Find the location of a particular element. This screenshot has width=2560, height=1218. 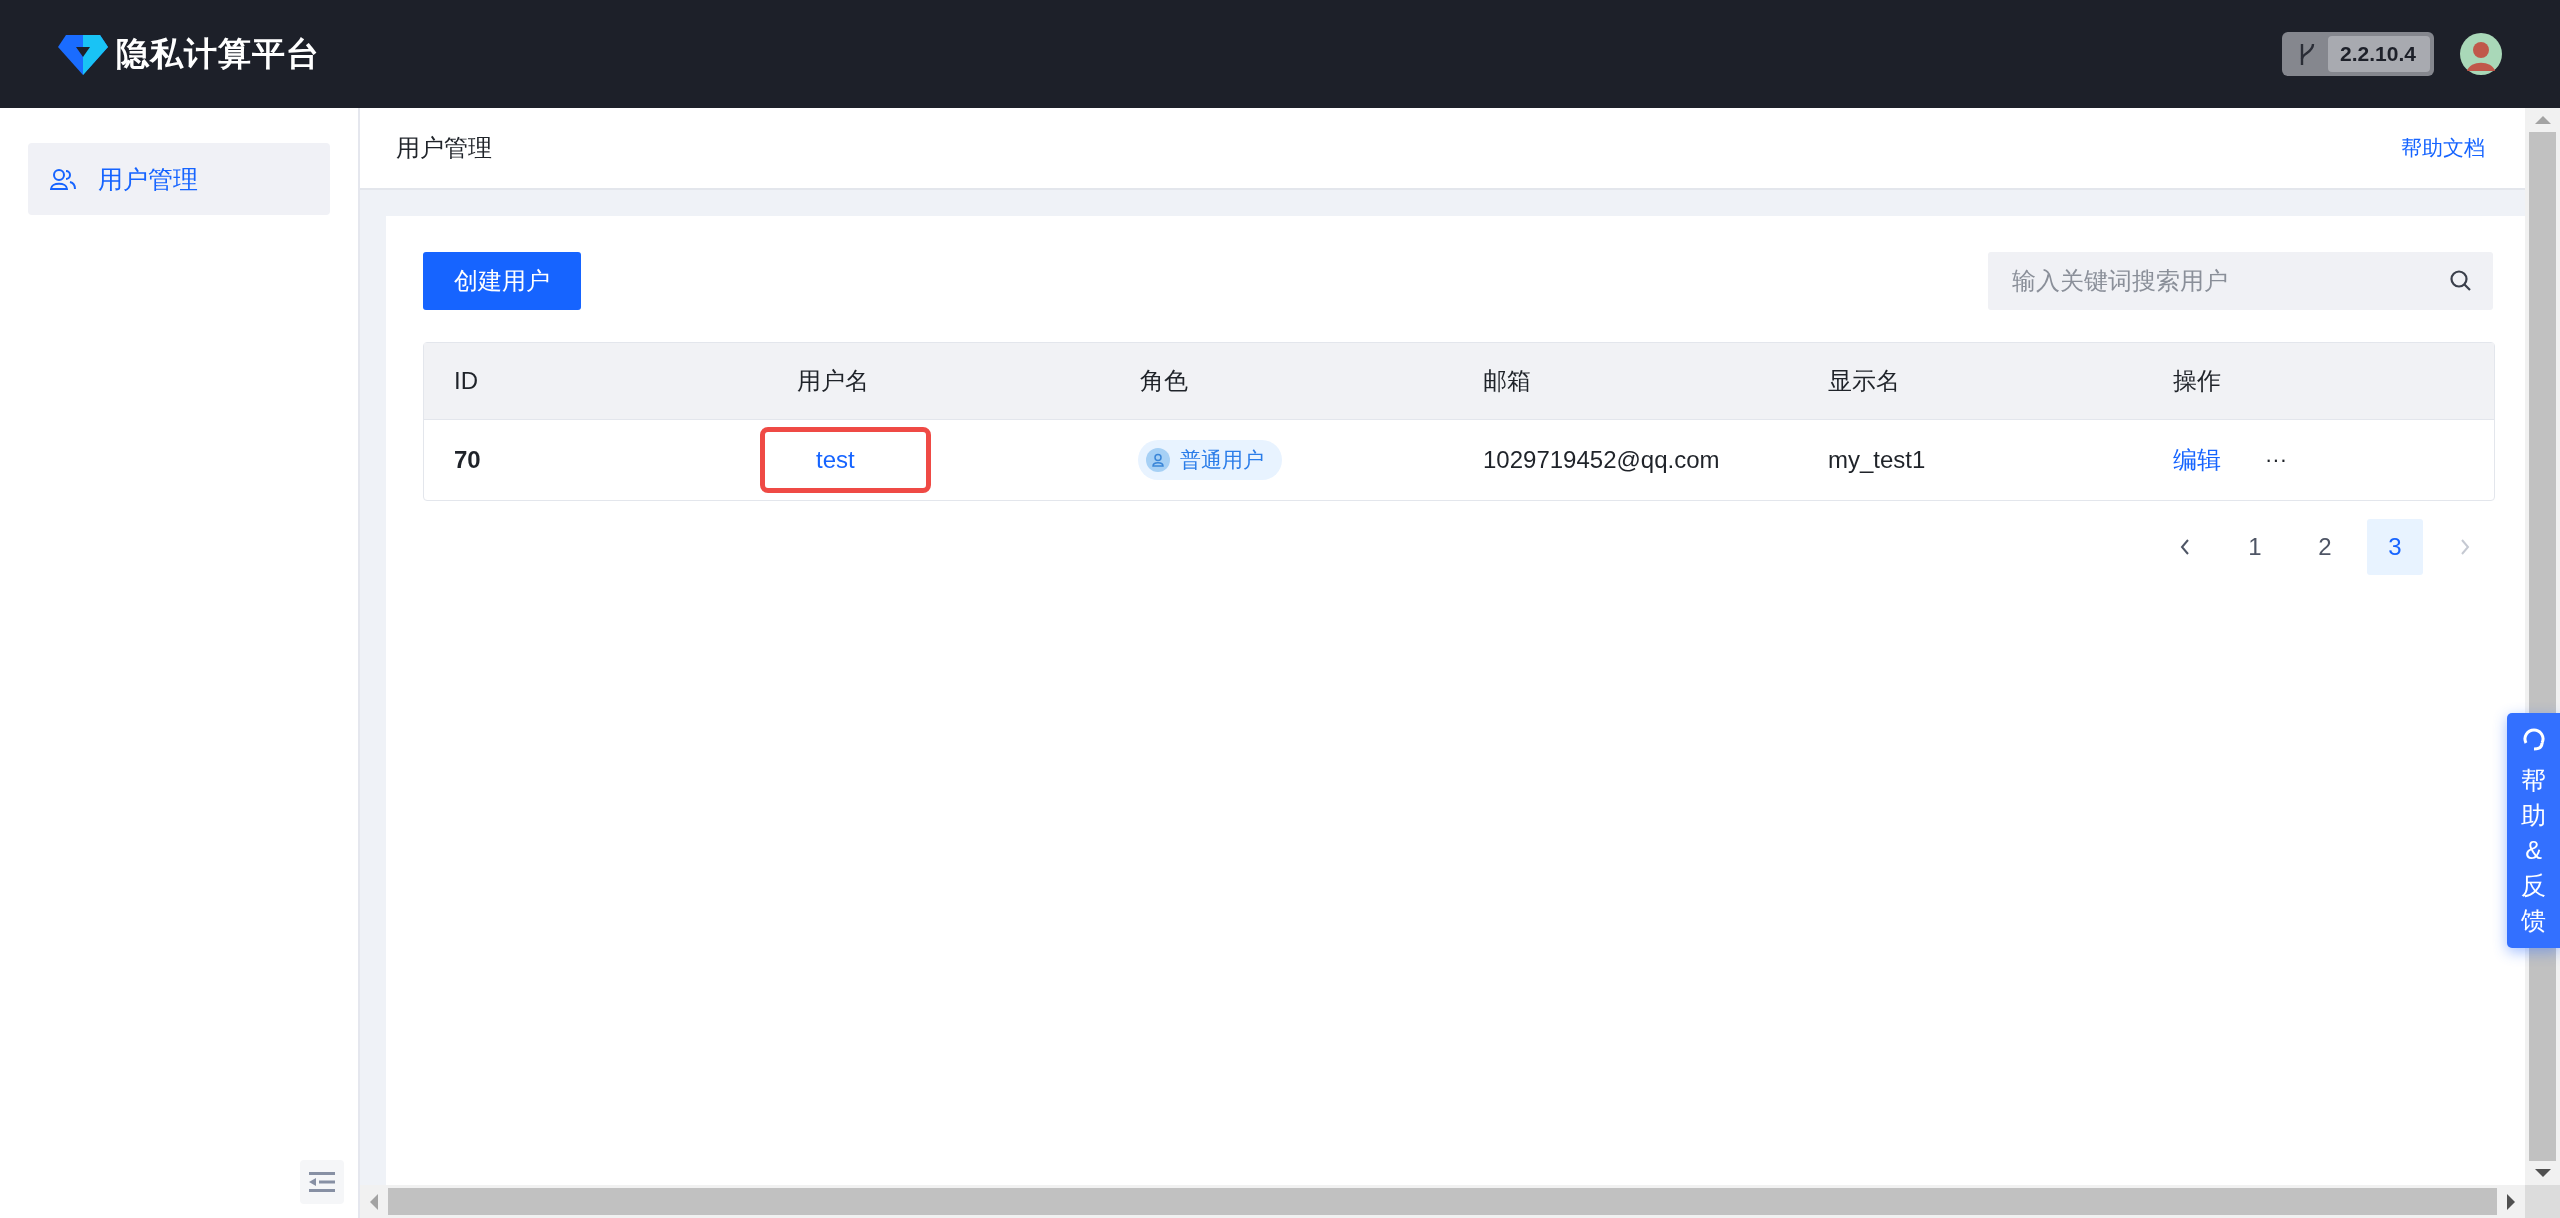

version-number: 2.2.10.4 is located at coordinates (2379, 54).